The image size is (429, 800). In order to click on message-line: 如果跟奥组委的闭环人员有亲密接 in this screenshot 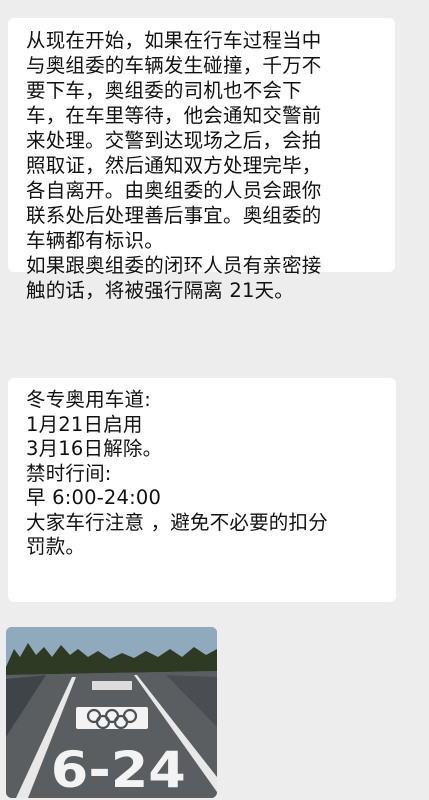, I will do `click(174, 265)`.